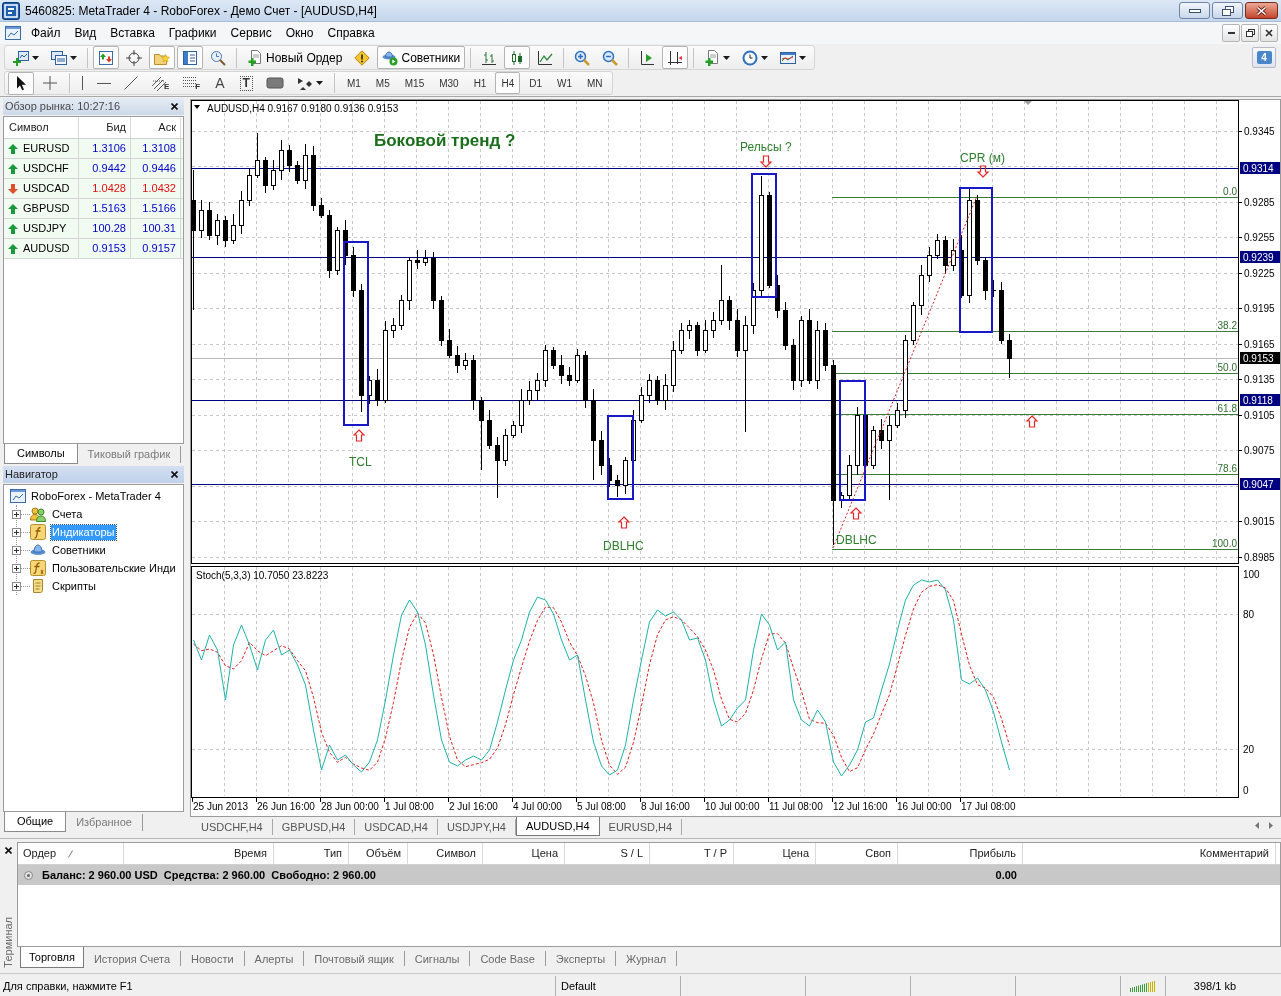 This screenshot has height=996, width=1281. Describe the element at coordinates (114, 568) in the screenshot. I see `tree-item: Пользовательские Инди` at that location.